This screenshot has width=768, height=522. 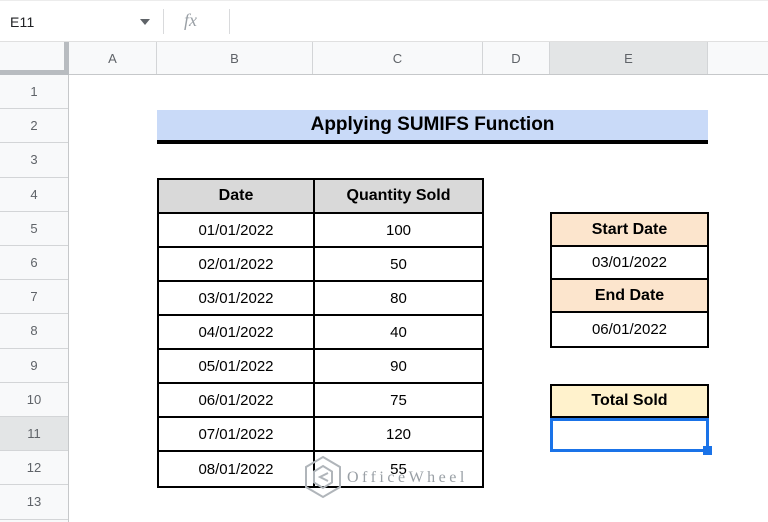 I want to click on row-header-9: 9, so click(x=34, y=366).